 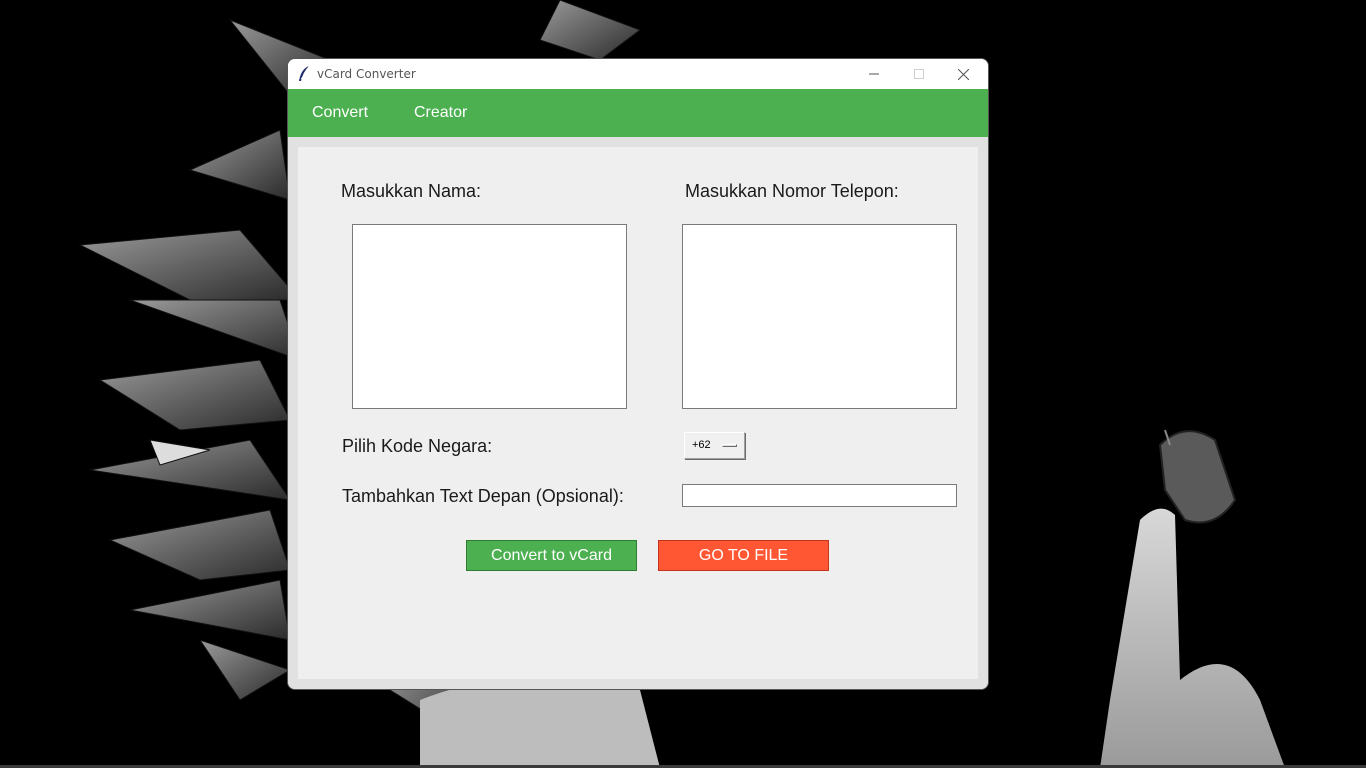 What do you see at coordinates (701, 445) in the screenshot?
I see `country-code-value: +62` at bounding box center [701, 445].